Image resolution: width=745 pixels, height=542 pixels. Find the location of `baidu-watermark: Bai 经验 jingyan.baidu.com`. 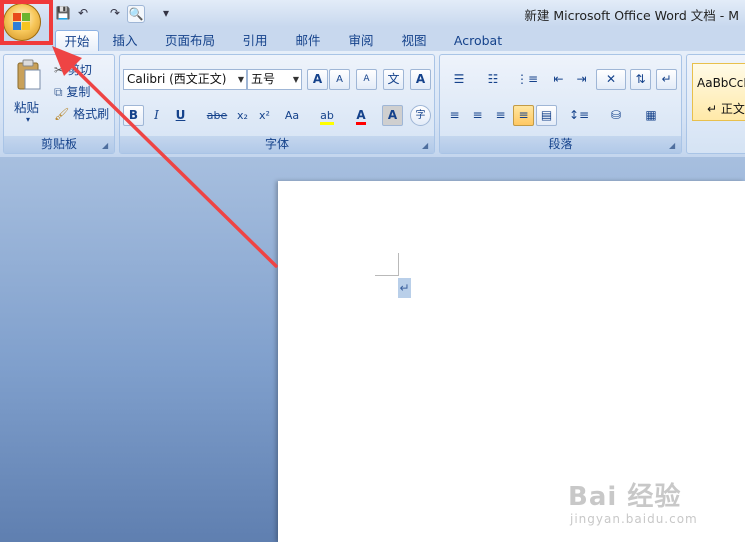

baidu-watermark: Bai 经验 jingyan.baidu.com is located at coordinates (653, 506).